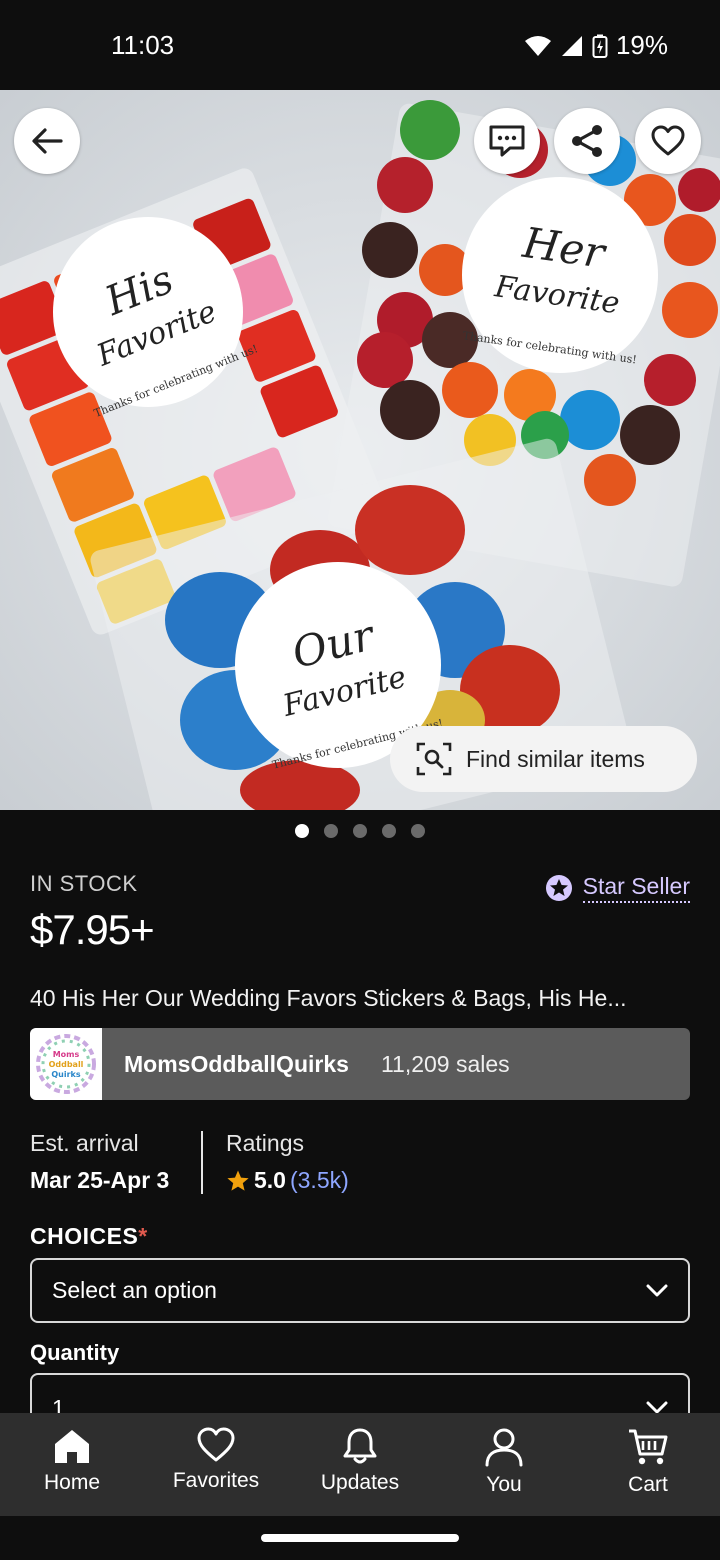  I want to click on status-icons: 19%, so click(596, 45).